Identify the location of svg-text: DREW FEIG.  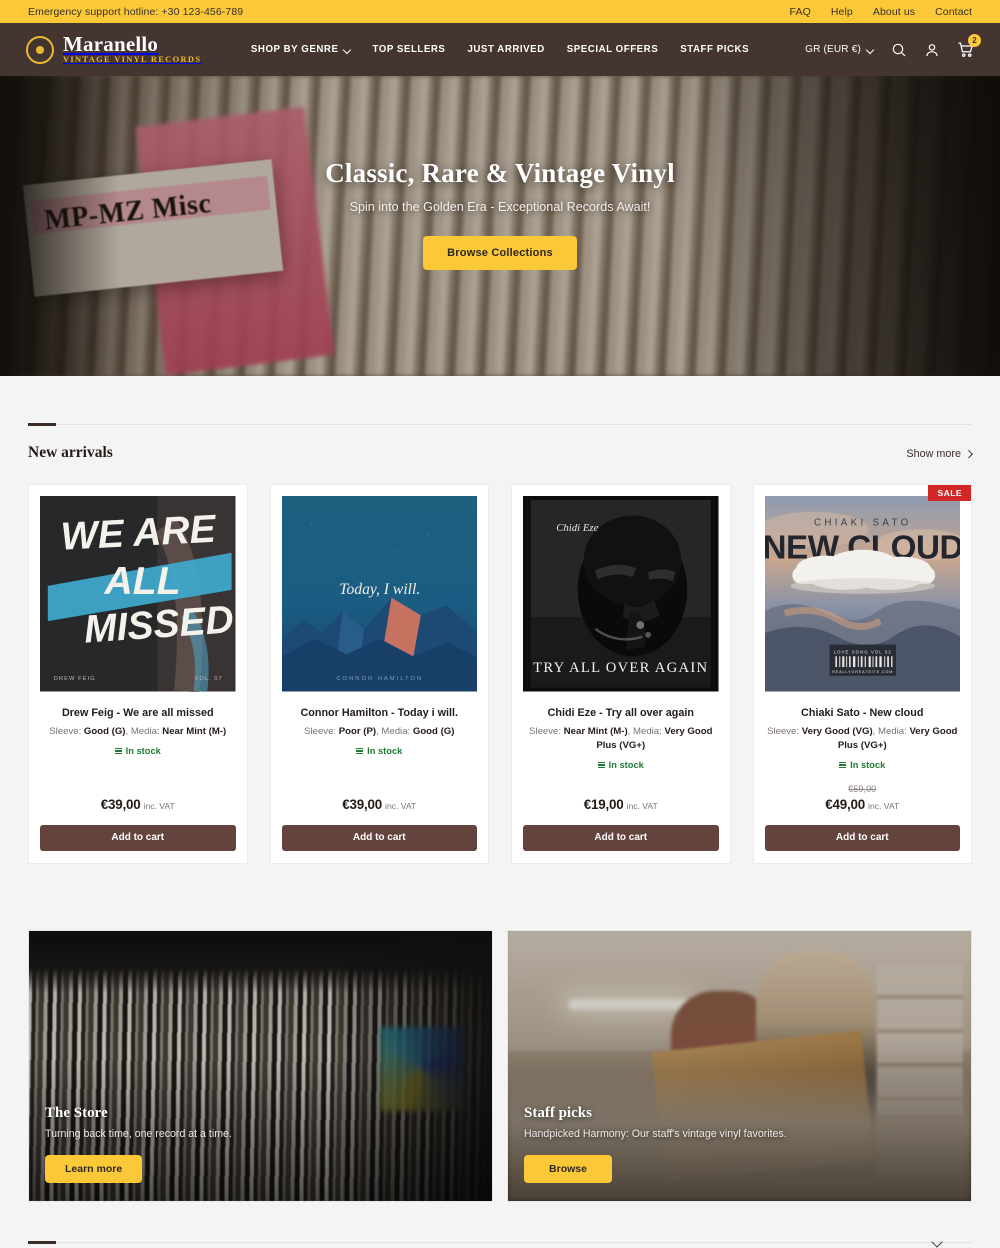
(75, 679).